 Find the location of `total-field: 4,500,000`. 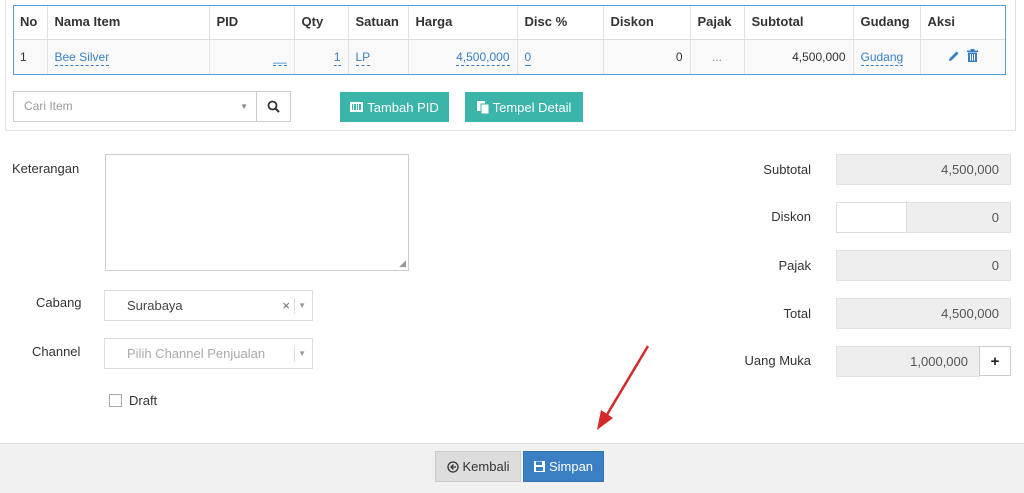

total-field: 4,500,000 is located at coordinates (923, 313).